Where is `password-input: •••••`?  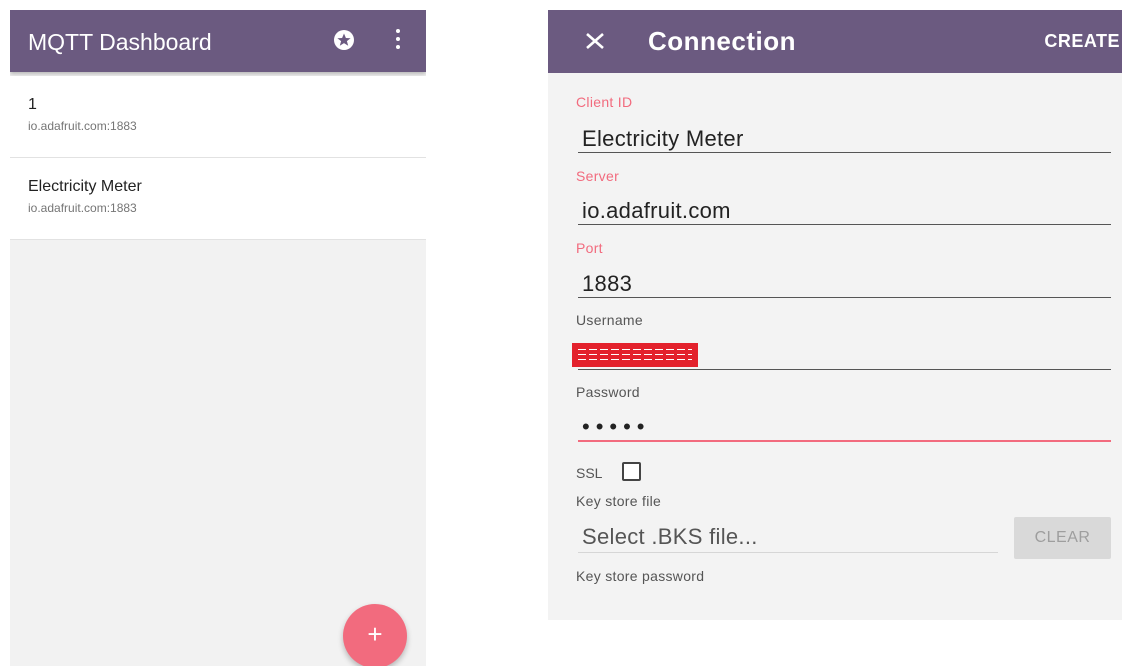
password-input: ••••• is located at coordinates (616, 427).